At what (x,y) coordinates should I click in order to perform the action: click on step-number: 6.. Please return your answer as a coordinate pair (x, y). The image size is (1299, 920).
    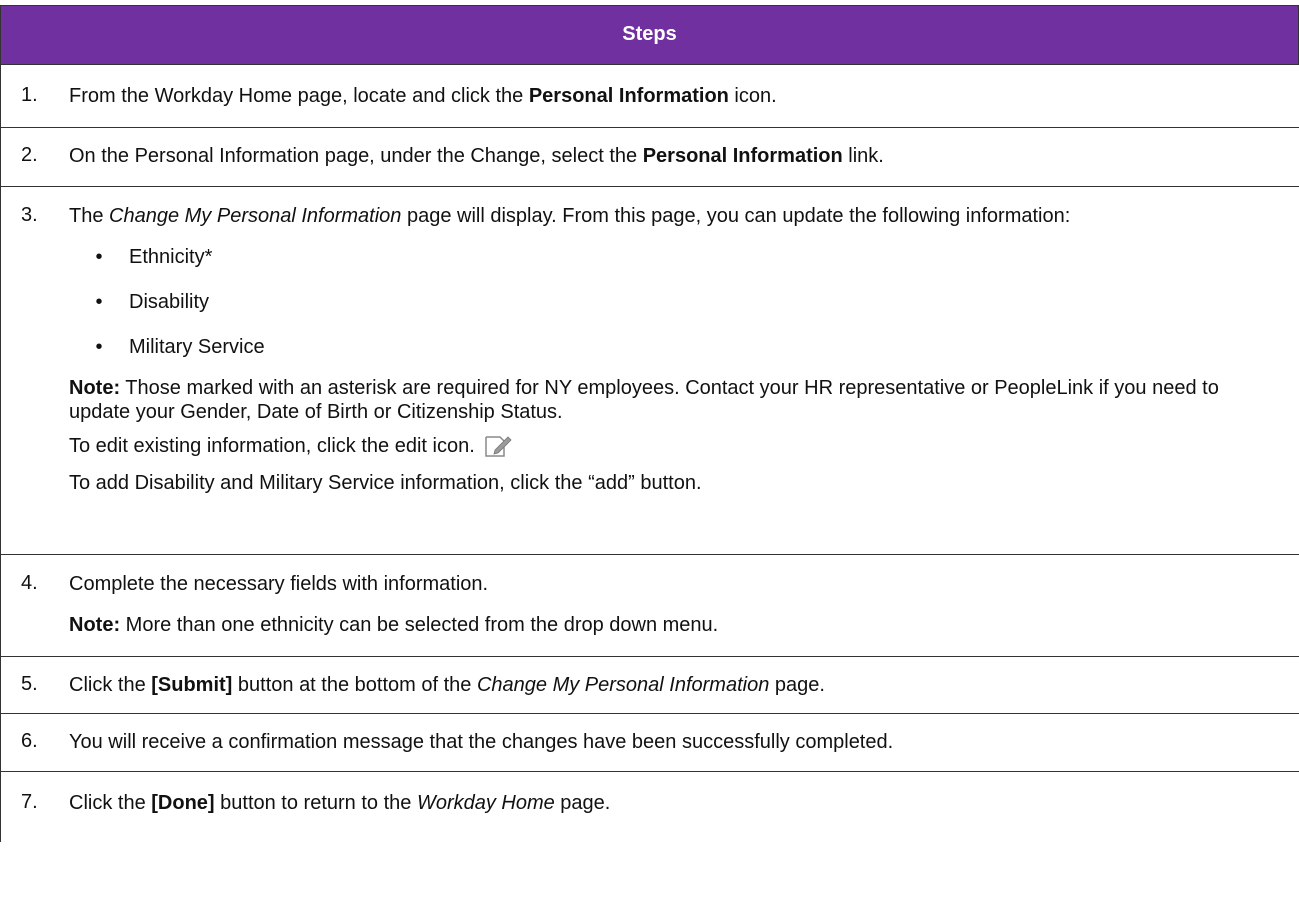
    Looking at the image, I should click on (29, 741).